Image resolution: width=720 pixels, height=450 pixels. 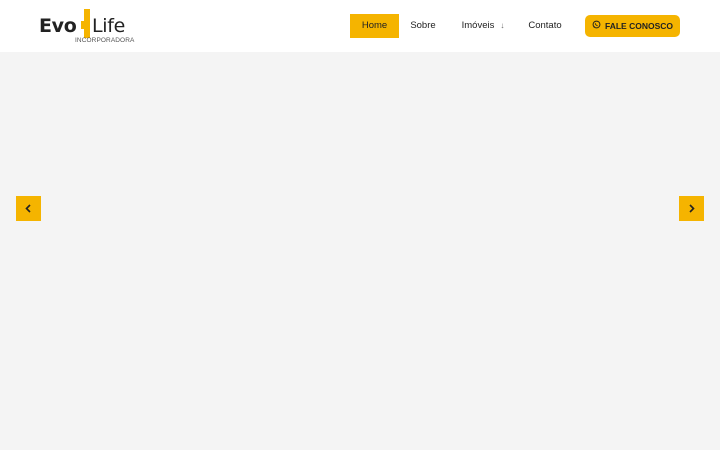 What do you see at coordinates (638, 26) in the screenshot?
I see `fale-conosco-label: FALE CONOSCO` at bounding box center [638, 26].